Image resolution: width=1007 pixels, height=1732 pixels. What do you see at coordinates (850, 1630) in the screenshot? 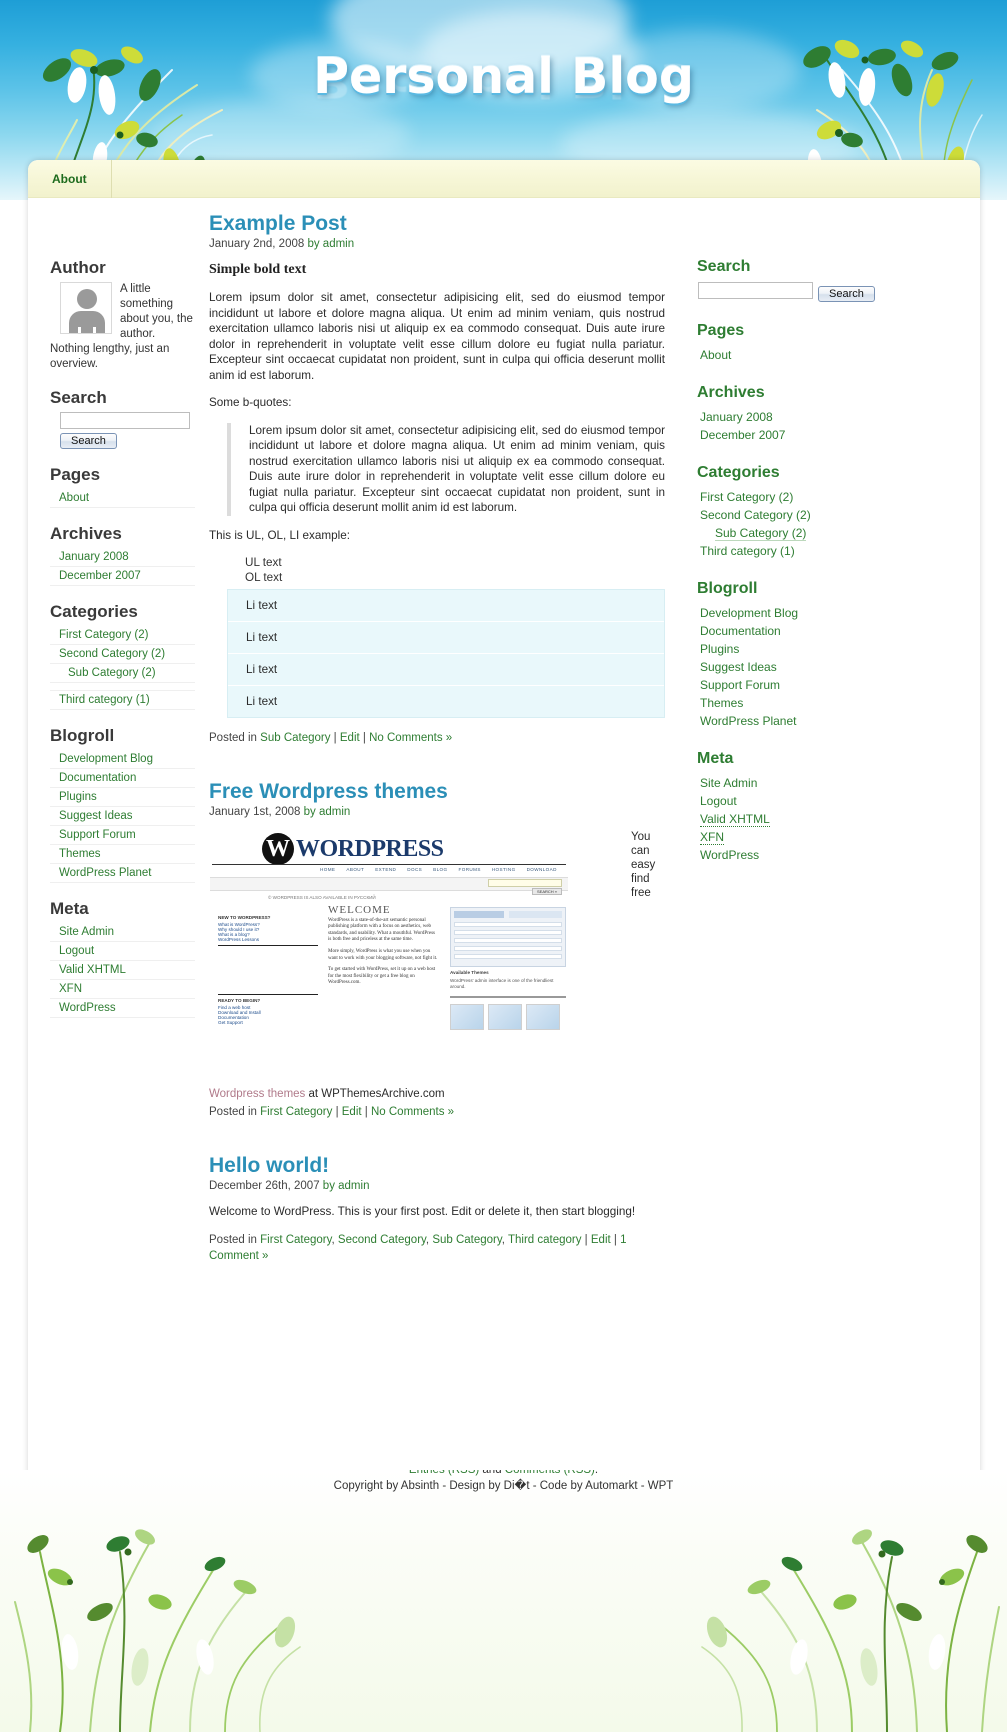
I see `footer-plant-right` at bounding box center [850, 1630].